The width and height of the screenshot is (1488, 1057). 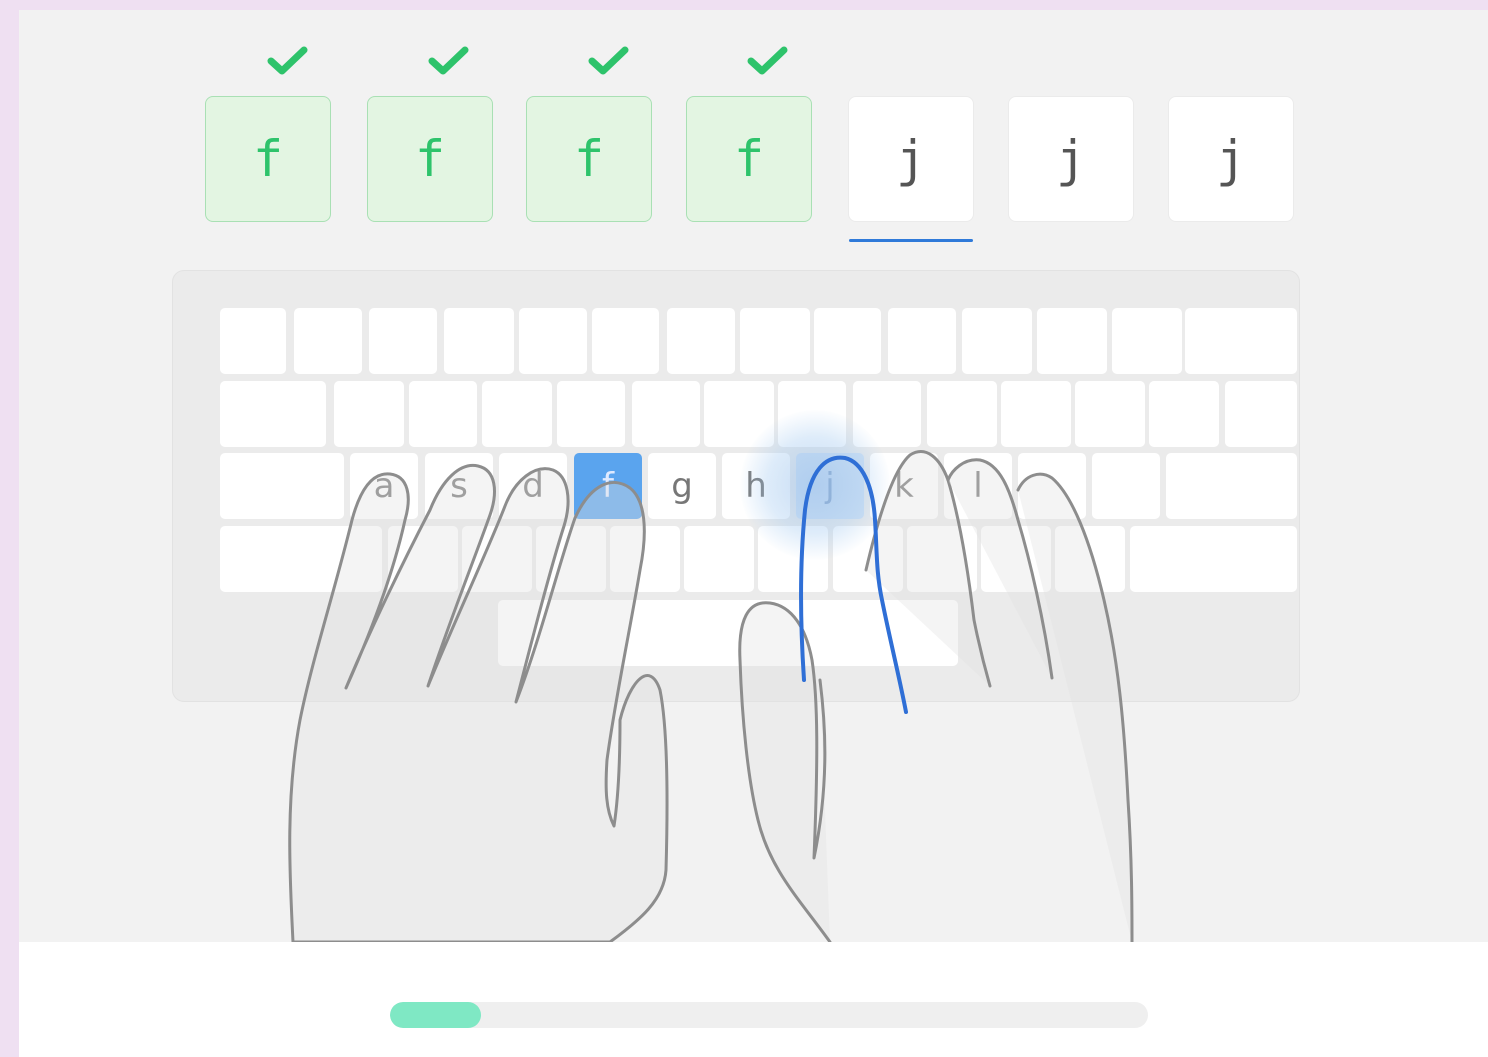 I want to click on key-a: a, so click(x=384, y=486).